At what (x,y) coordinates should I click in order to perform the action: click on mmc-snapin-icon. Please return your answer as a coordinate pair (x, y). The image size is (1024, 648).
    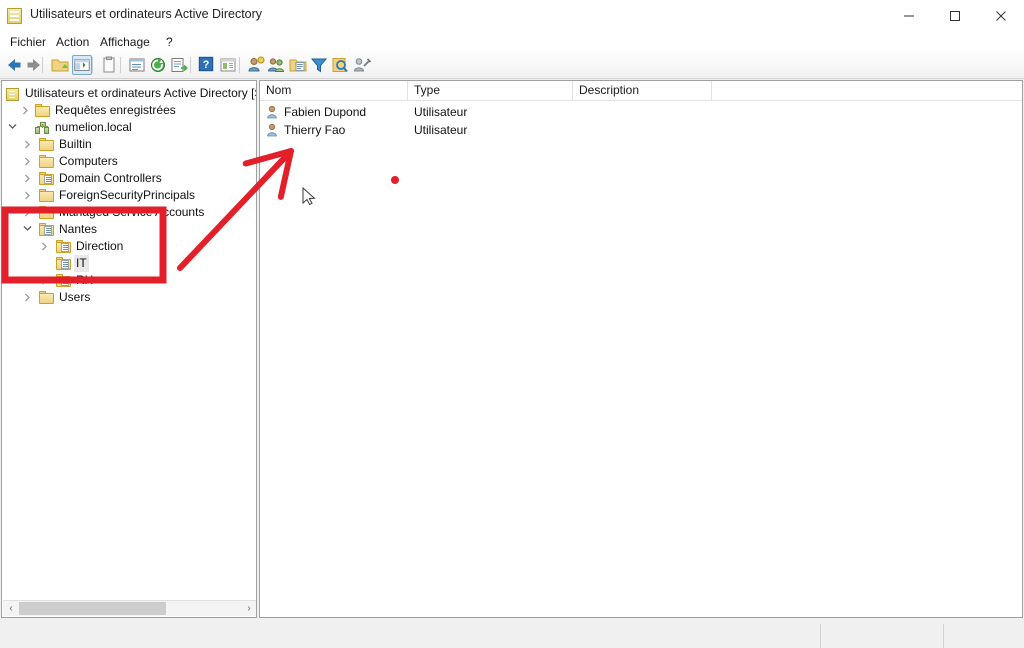
    Looking at the image, I should click on (14, 16).